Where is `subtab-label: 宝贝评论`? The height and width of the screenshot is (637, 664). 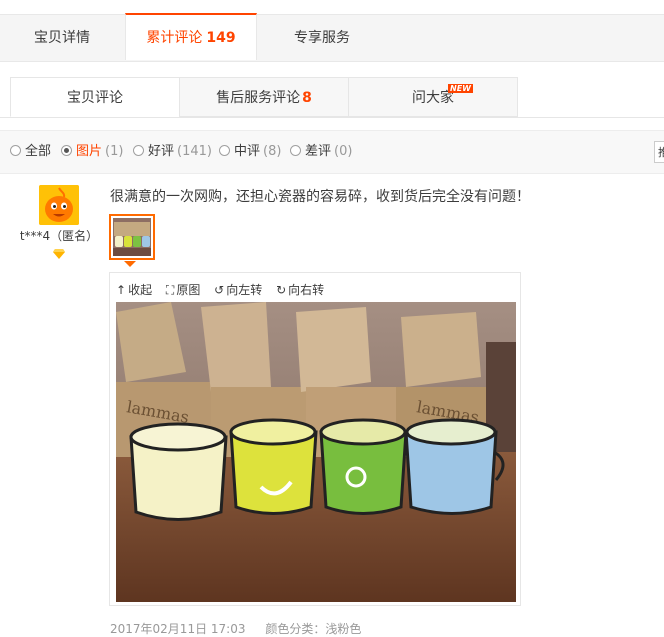
subtab-label: 宝贝评论 is located at coordinates (95, 98).